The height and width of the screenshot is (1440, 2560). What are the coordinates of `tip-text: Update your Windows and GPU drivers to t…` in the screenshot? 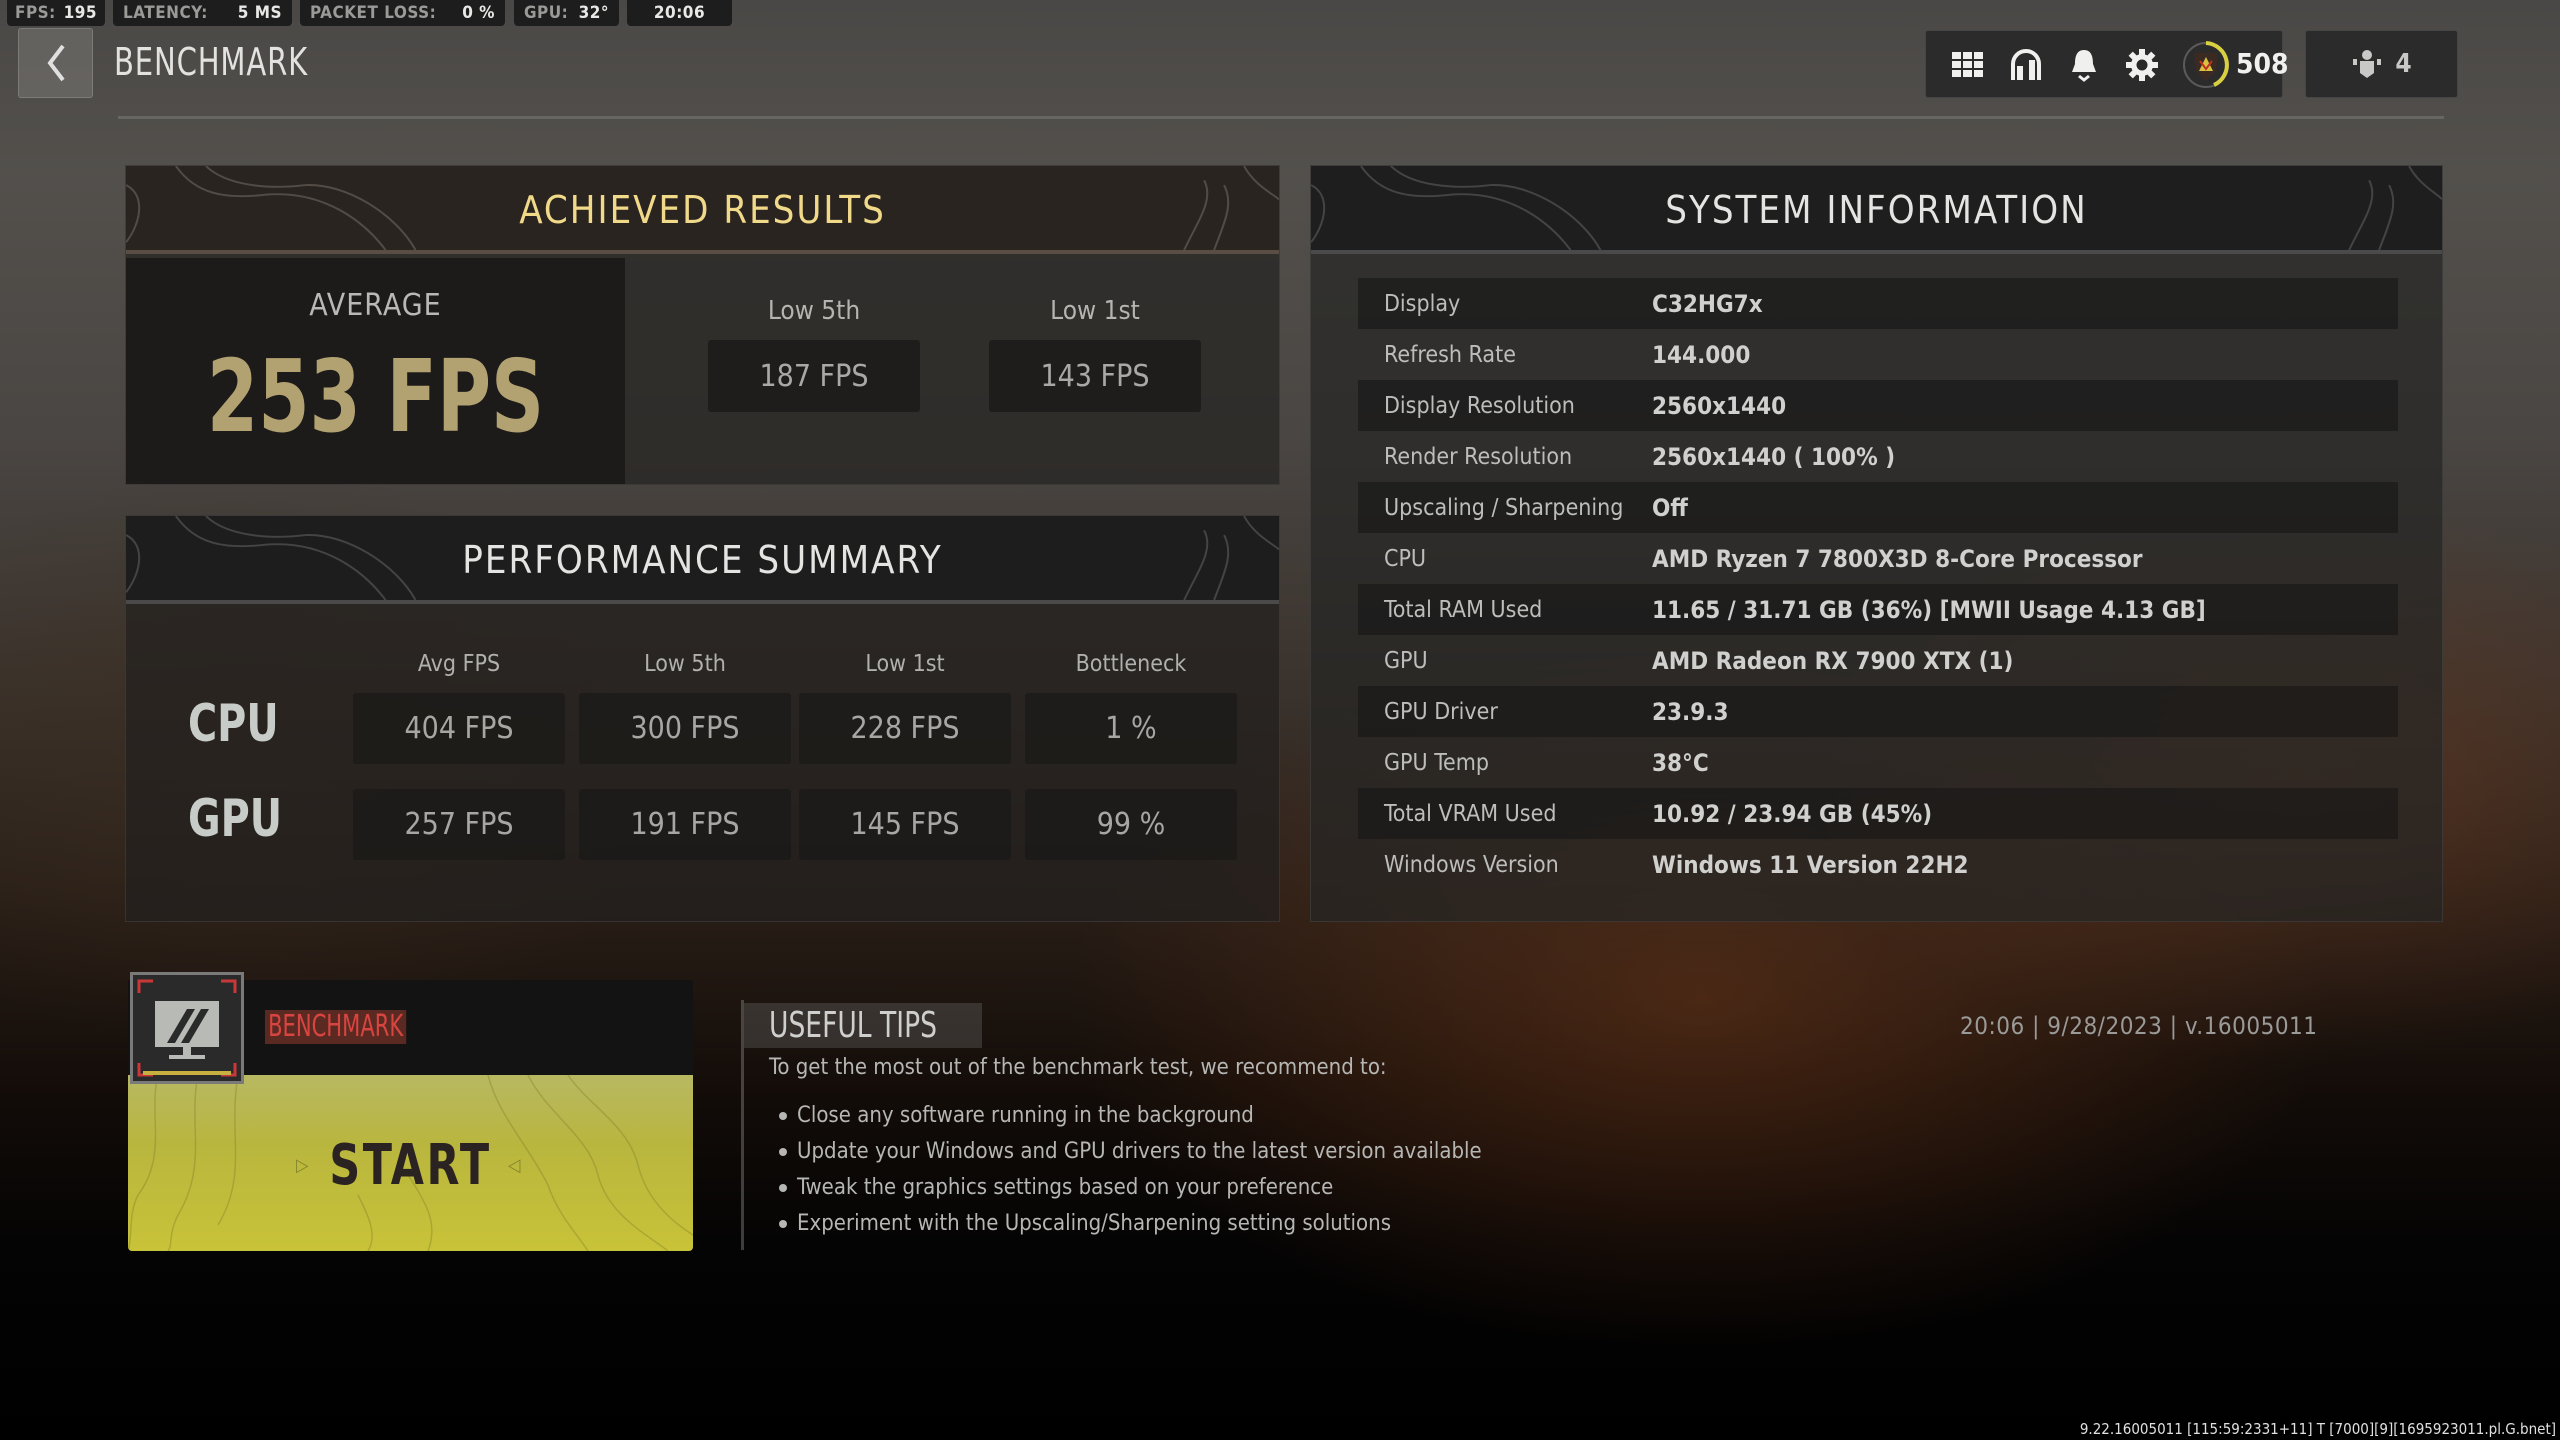 It's located at (1139, 1151).